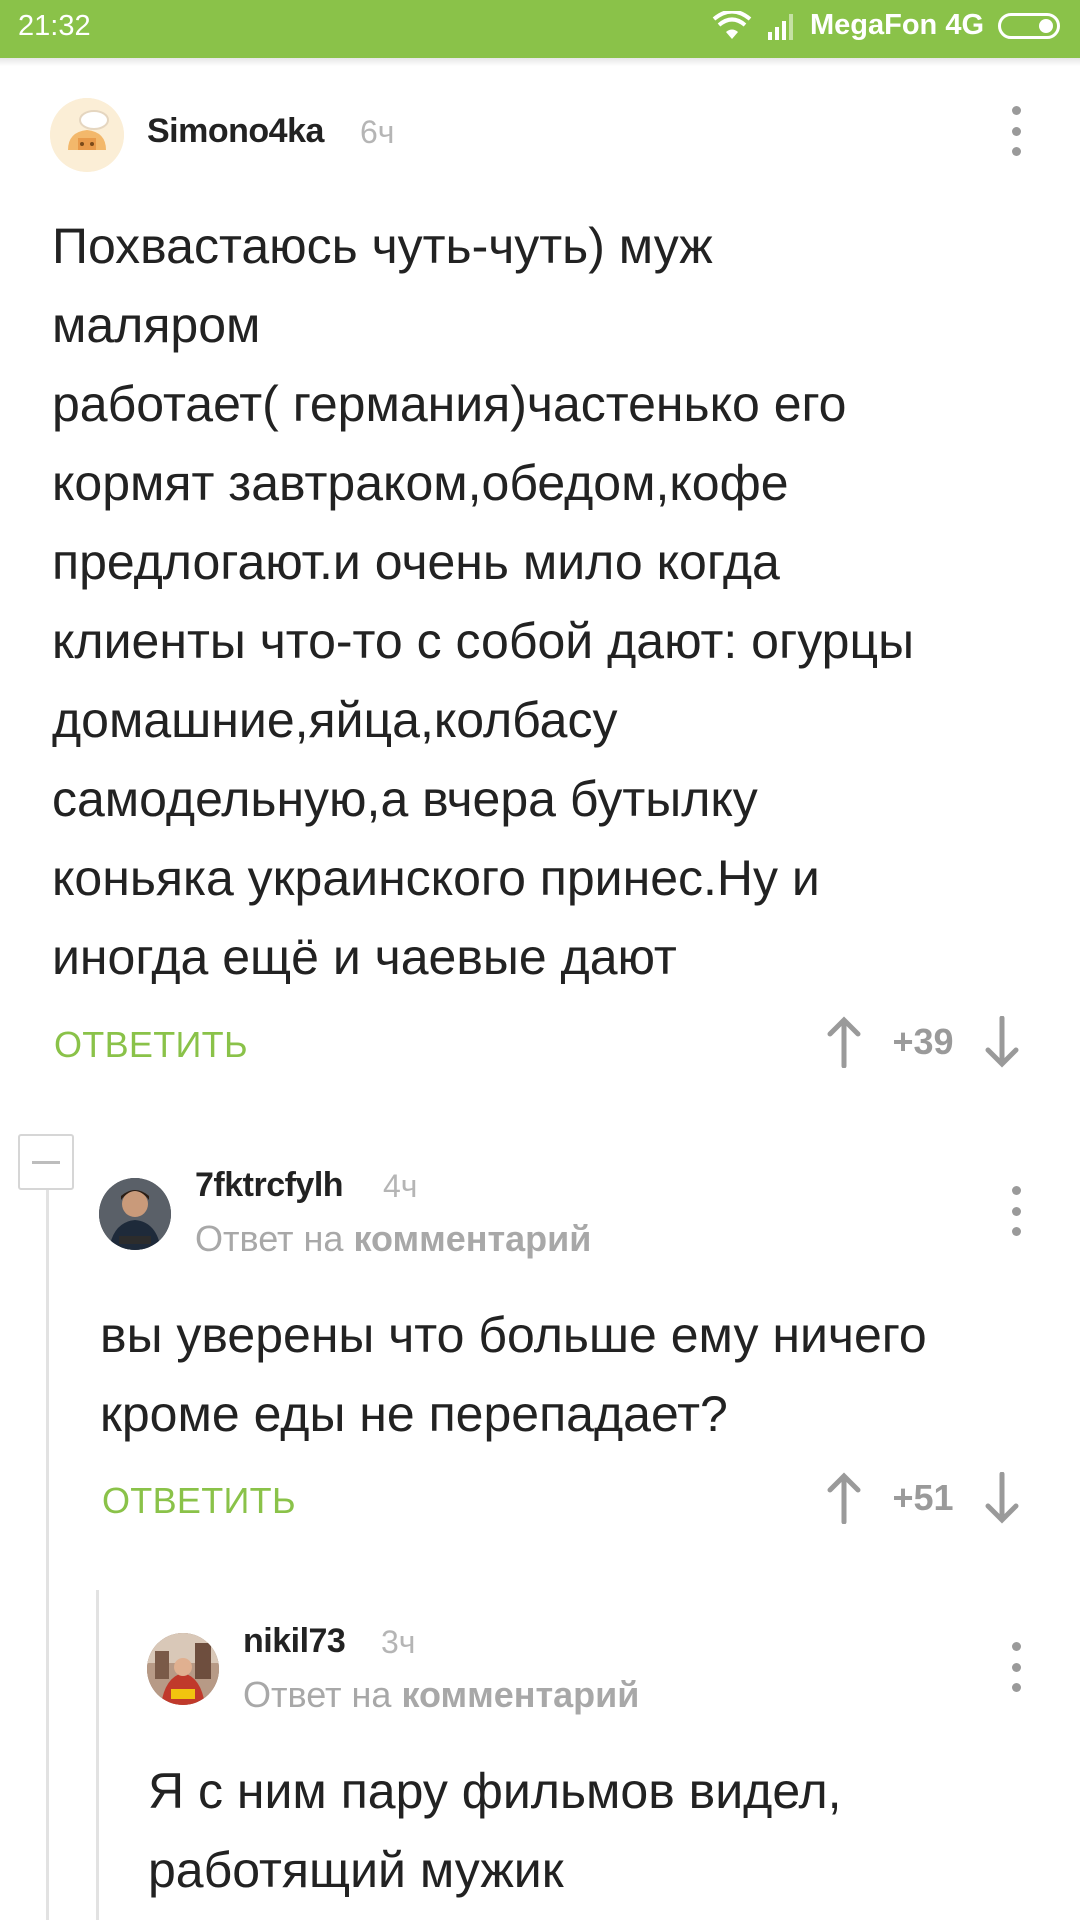  I want to click on status-bar: 21:32 MegaFon 4G, so click(540, 29).